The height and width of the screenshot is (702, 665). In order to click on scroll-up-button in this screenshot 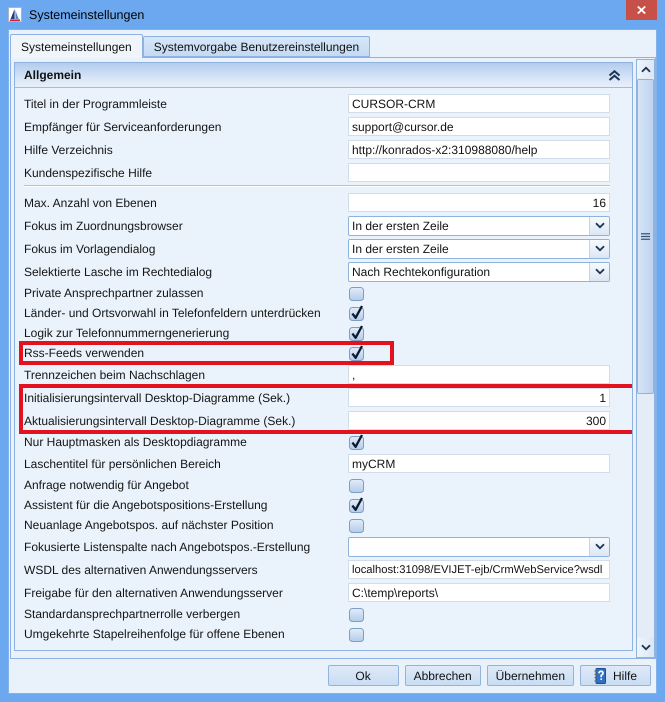, I will do `click(645, 69)`.